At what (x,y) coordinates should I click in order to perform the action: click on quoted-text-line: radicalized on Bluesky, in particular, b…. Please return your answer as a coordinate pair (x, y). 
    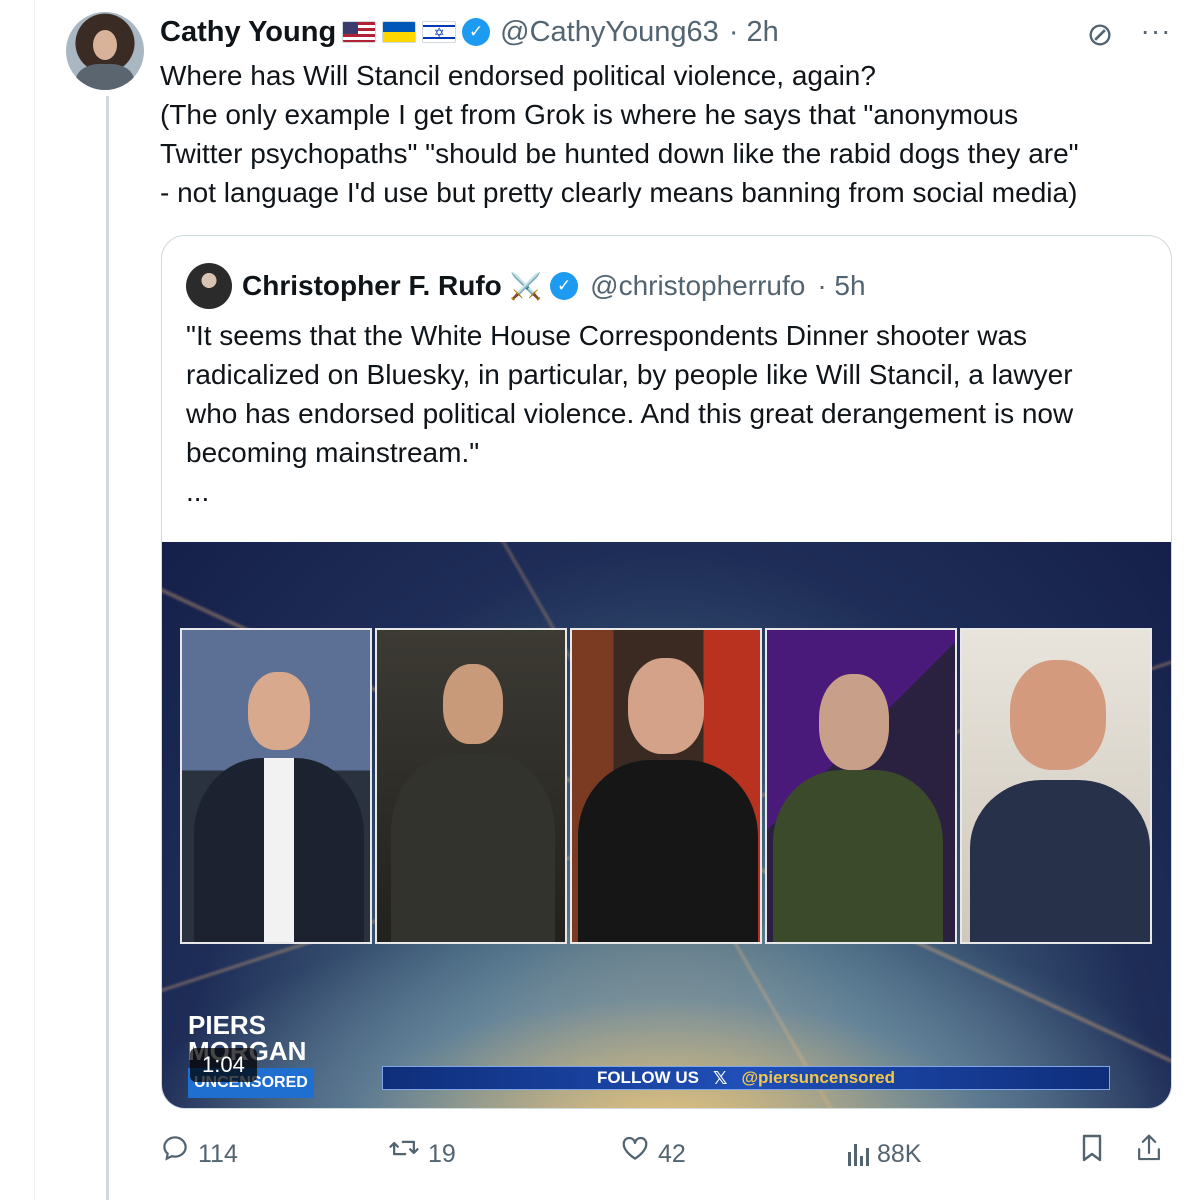
    Looking at the image, I should click on (629, 374).